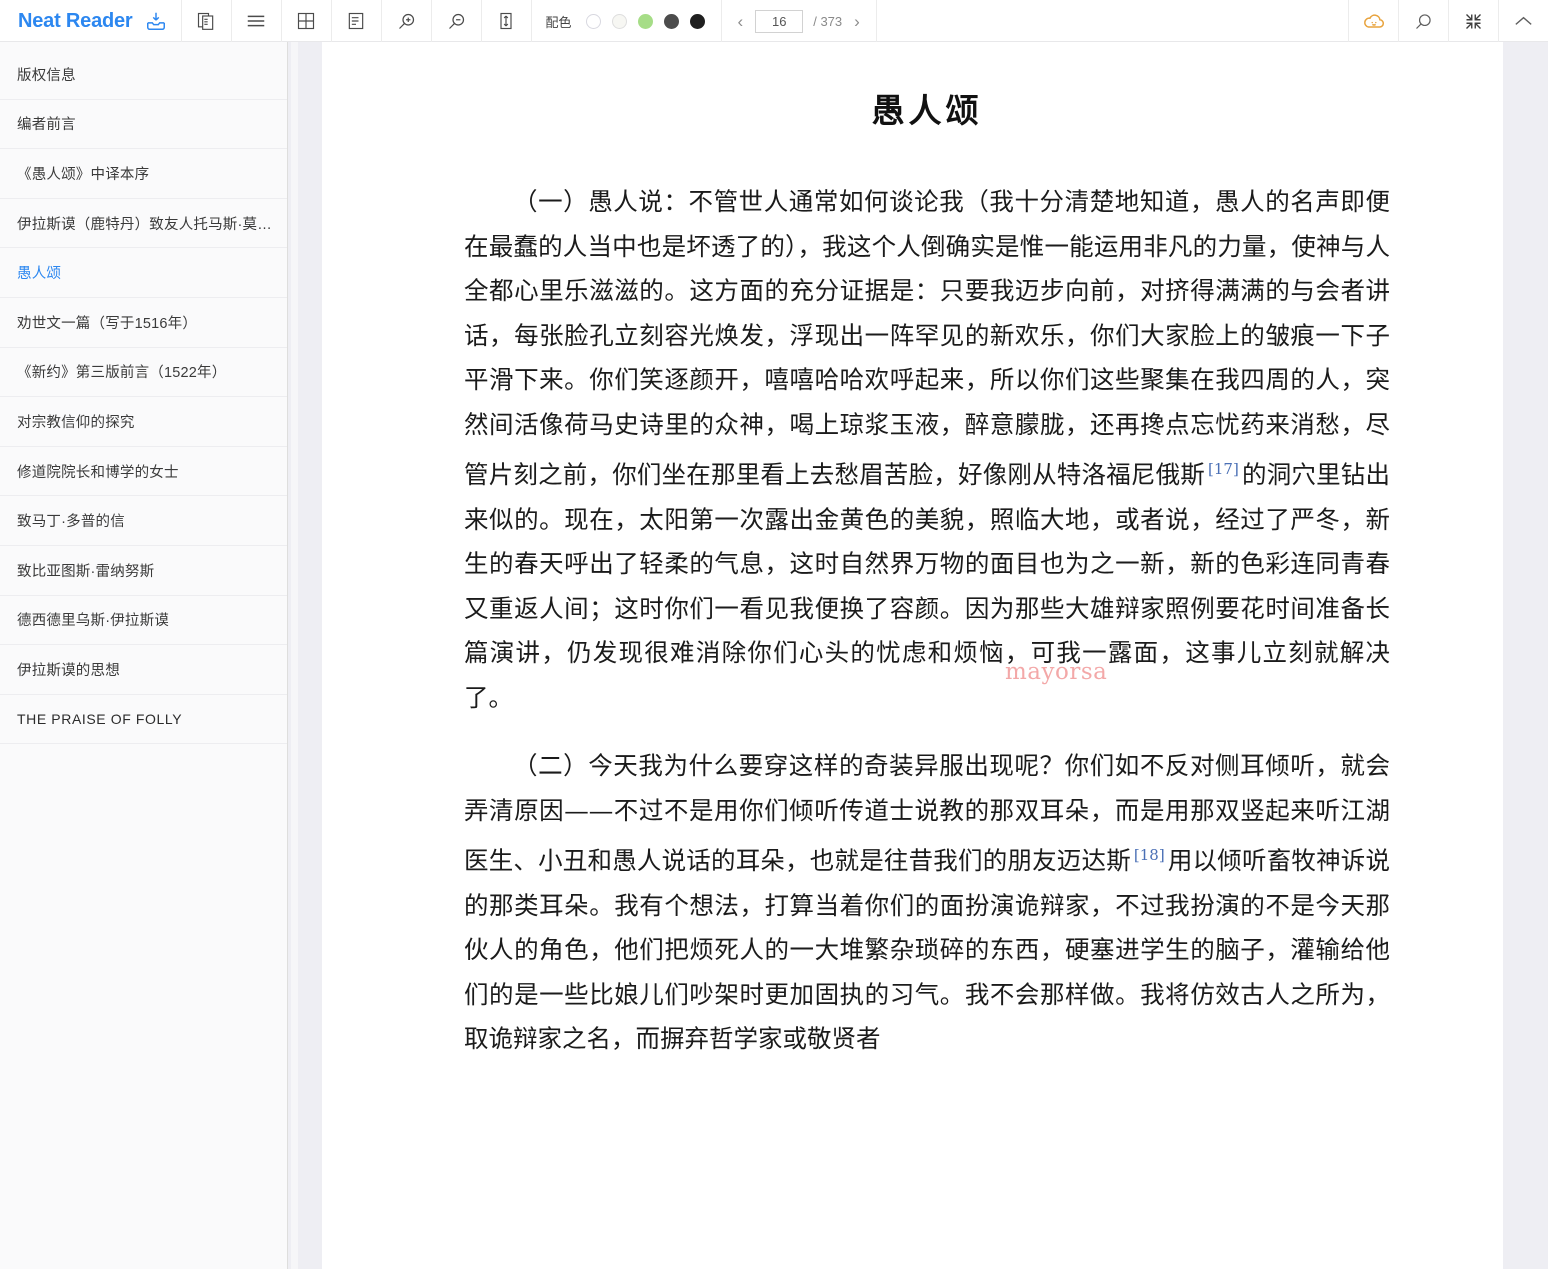 The height and width of the screenshot is (1269, 1548). Describe the element at coordinates (1223, 469) in the screenshot. I see `footnote-ref-17: [17]` at that location.